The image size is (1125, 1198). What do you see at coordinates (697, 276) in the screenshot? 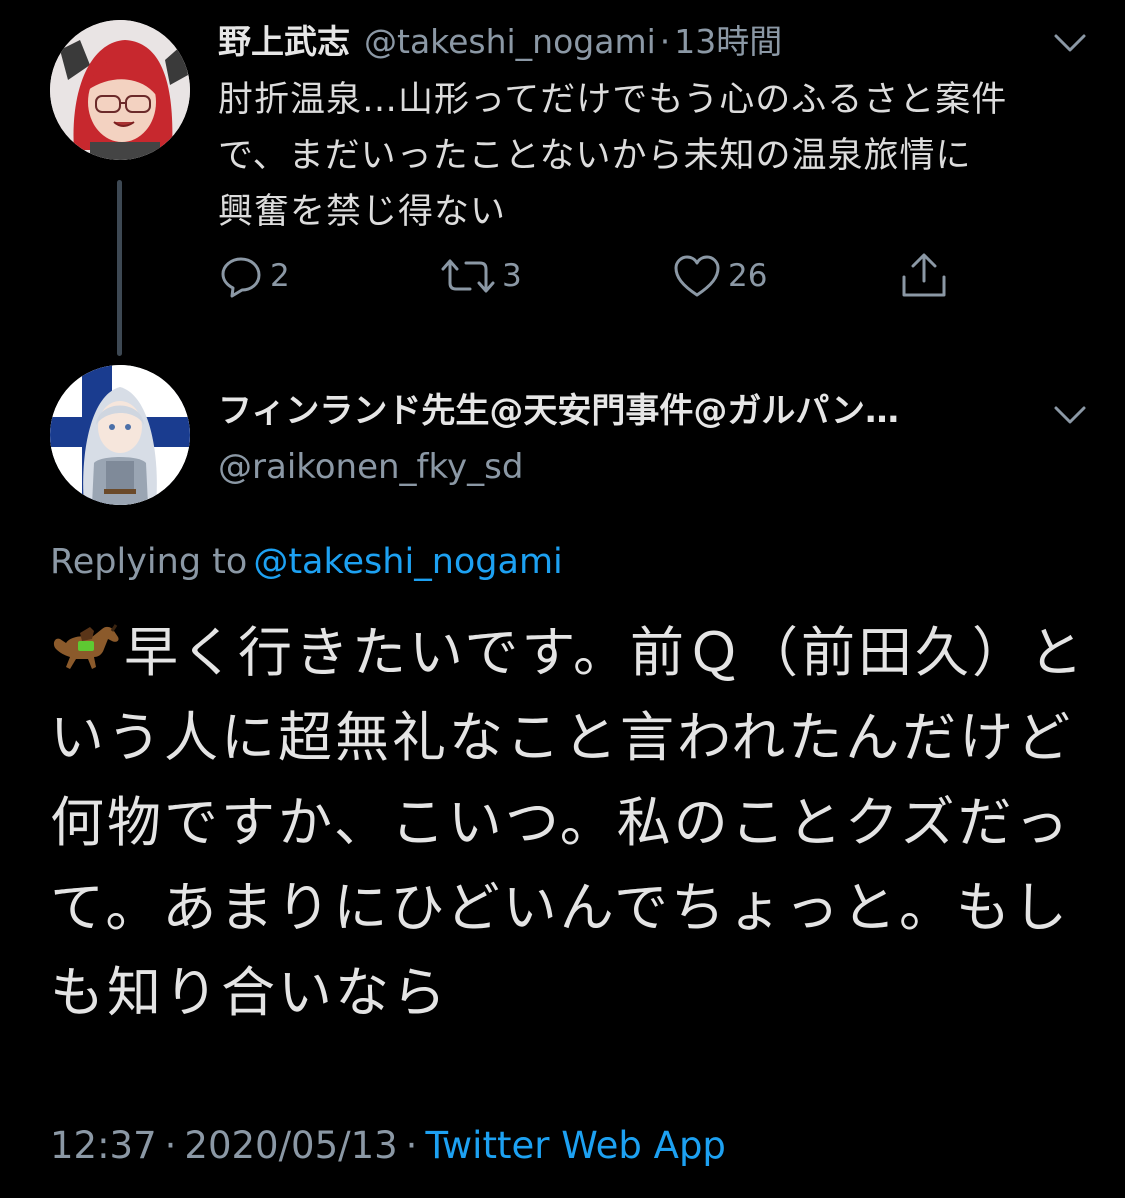
I see `heart-icon` at bounding box center [697, 276].